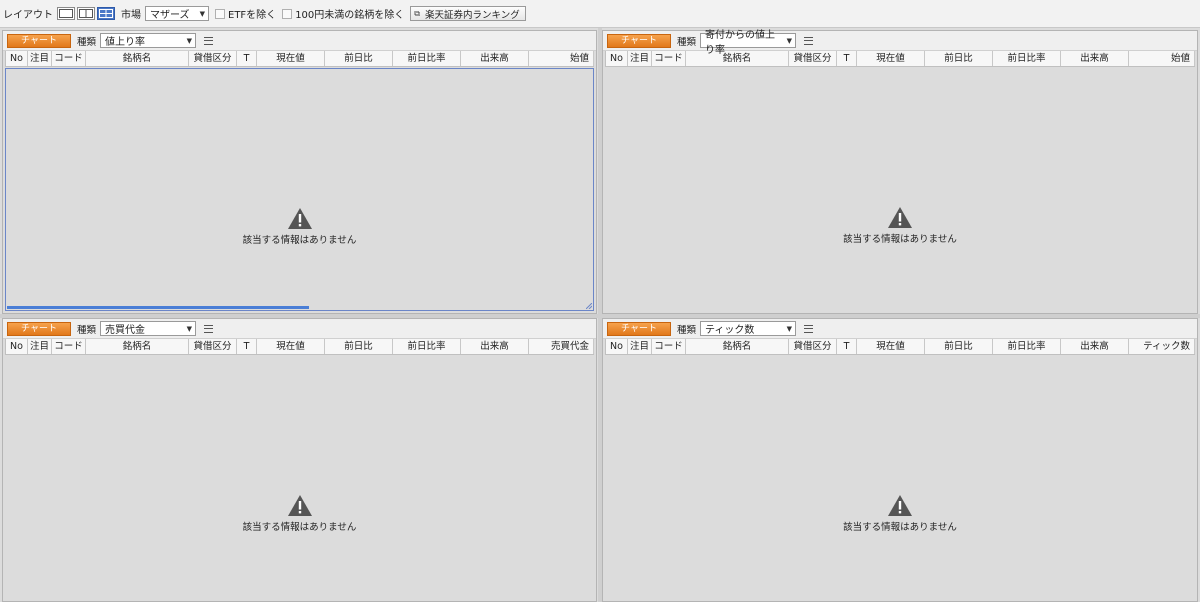 This screenshot has width=1200, height=602. What do you see at coordinates (748, 43) in the screenshot?
I see `kind-select: 寄付からの値上り率 ▼` at bounding box center [748, 43].